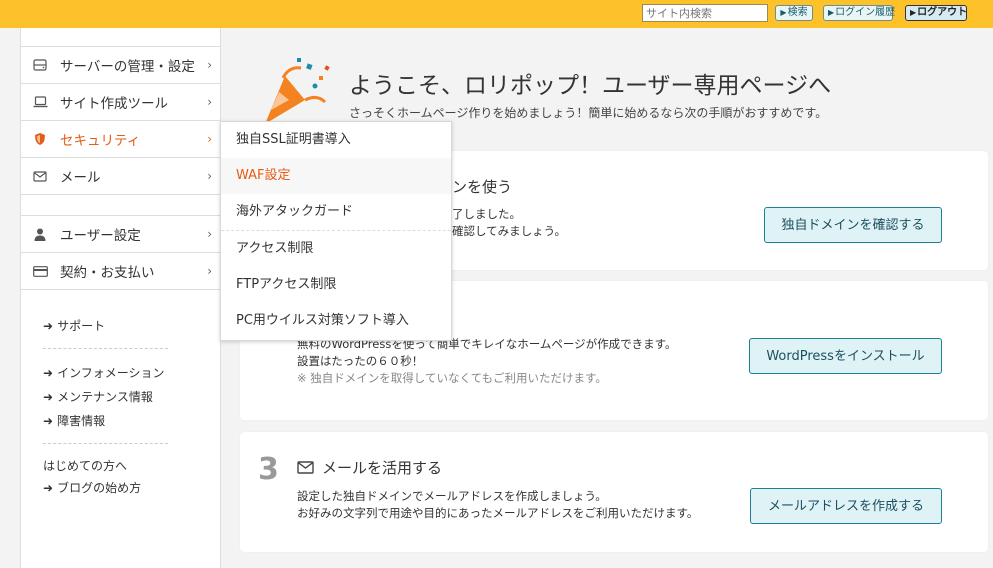 The image size is (993, 568). Describe the element at coordinates (336, 285) in the screenshot. I see `menu-item-ftp-restriction: FTPアクセス制限` at that location.